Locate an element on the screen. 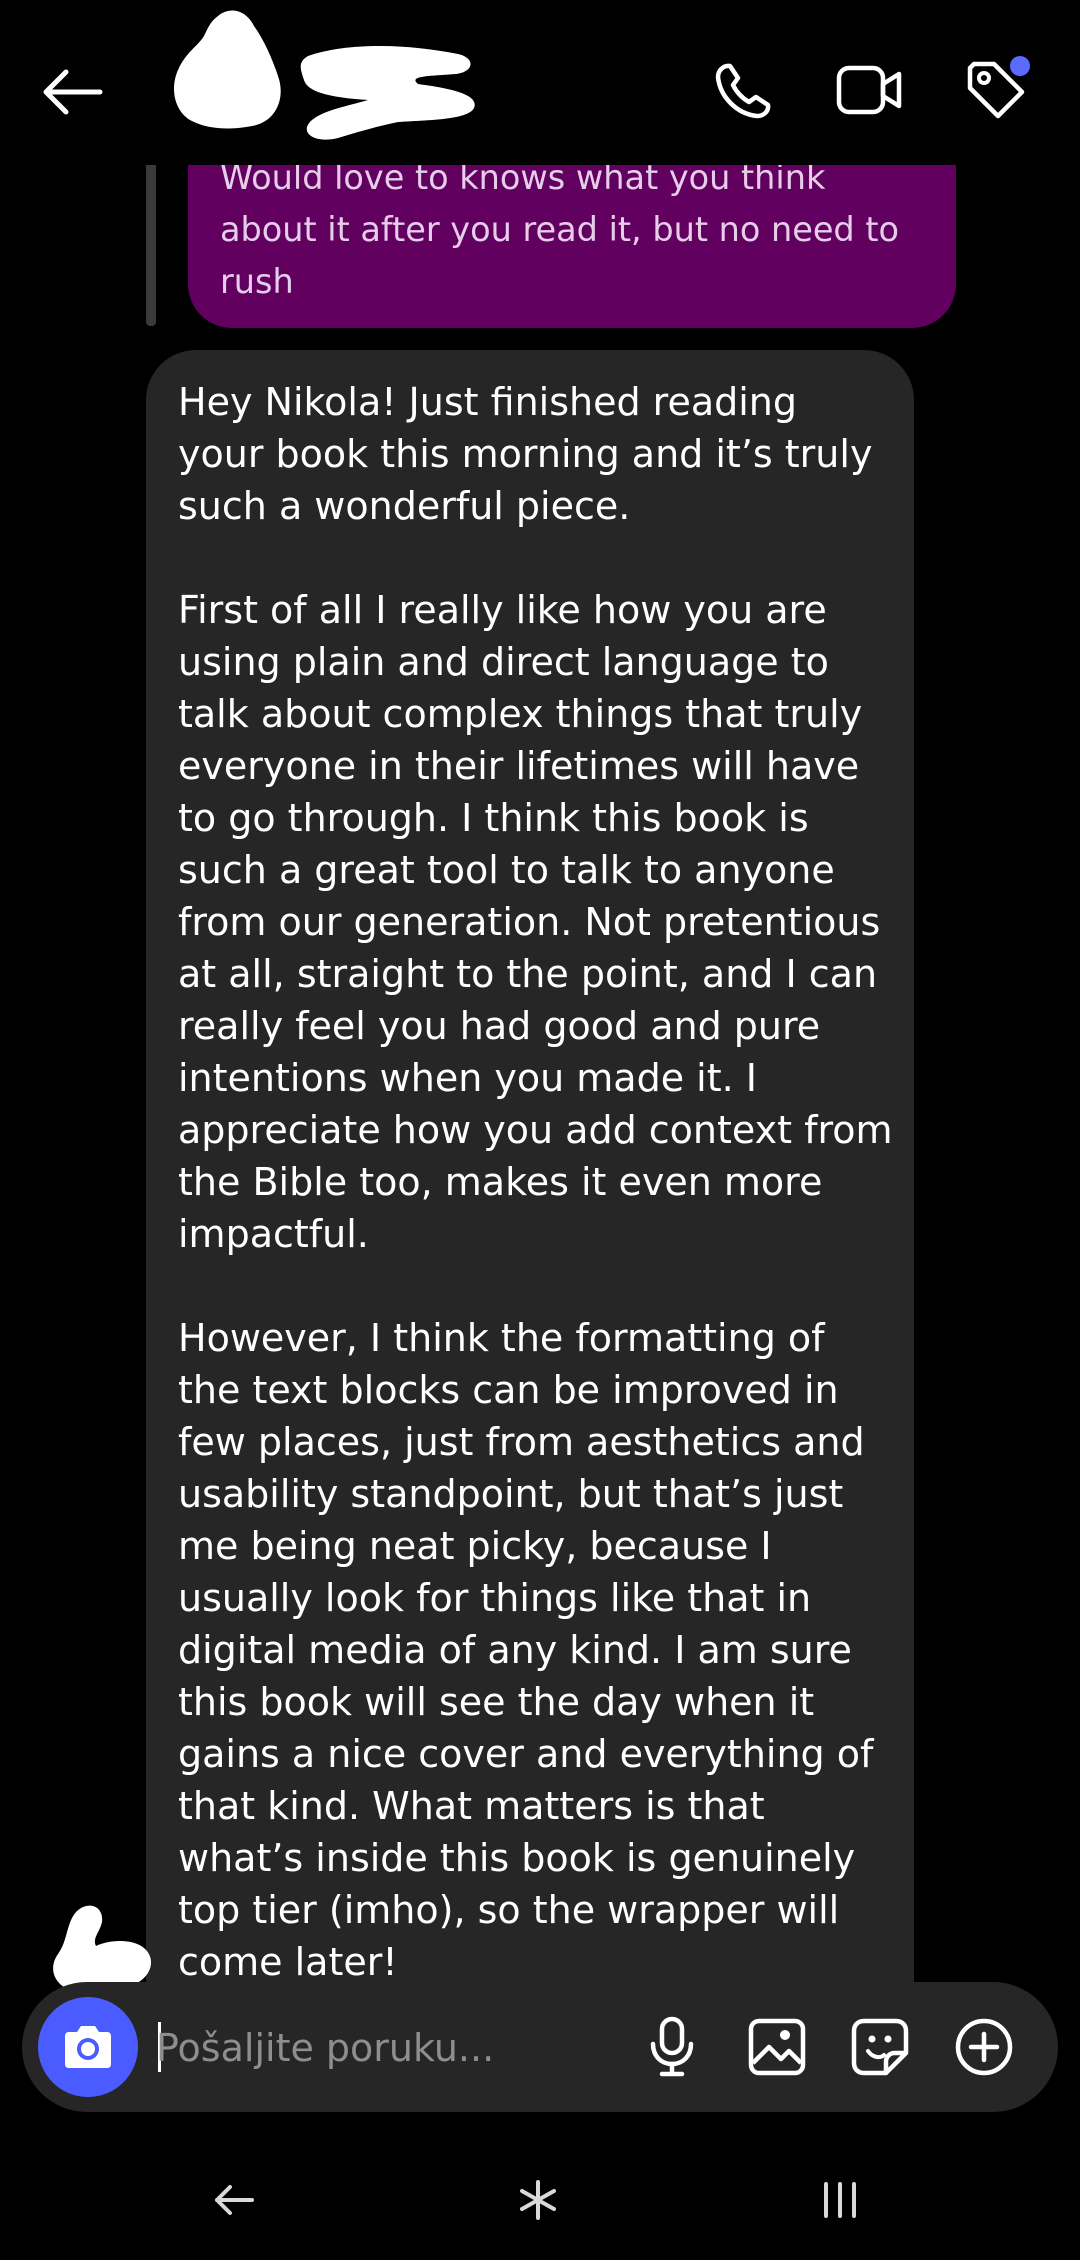  gallery-button is located at coordinates (777, 2047).